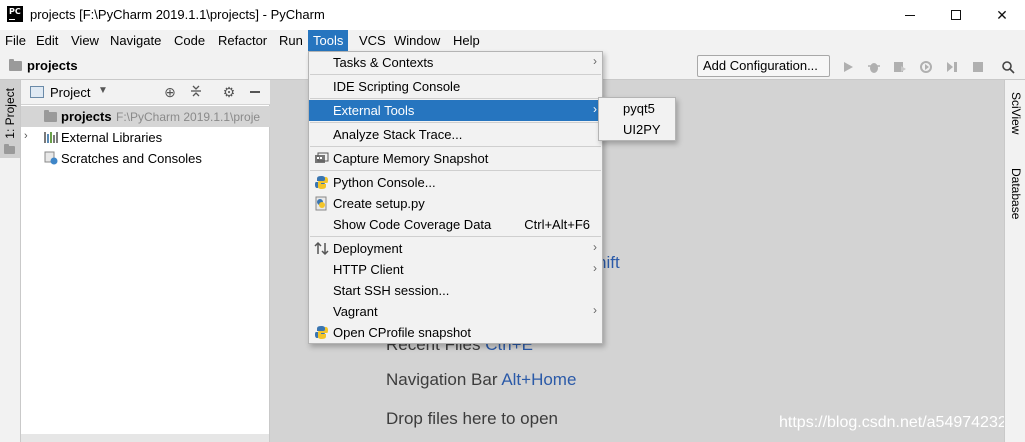 The width and height of the screenshot is (1025, 442). What do you see at coordinates (417, 40) in the screenshot?
I see `menu-window: Window` at bounding box center [417, 40].